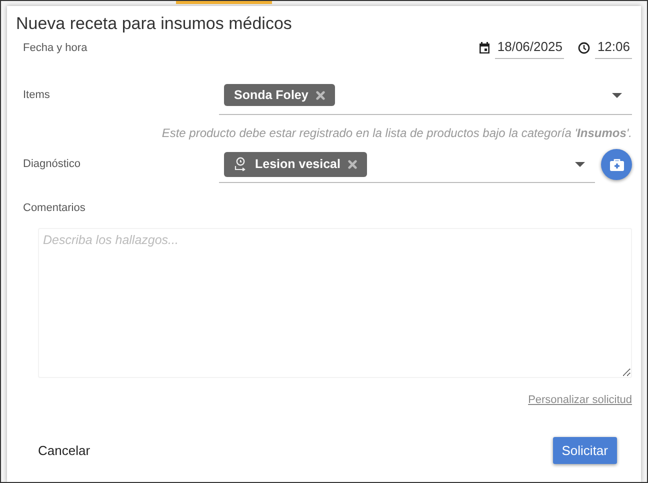 The image size is (648, 483). Describe the element at coordinates (613, 47) in the screenshot. I see `time-field: 12:06` at that location.